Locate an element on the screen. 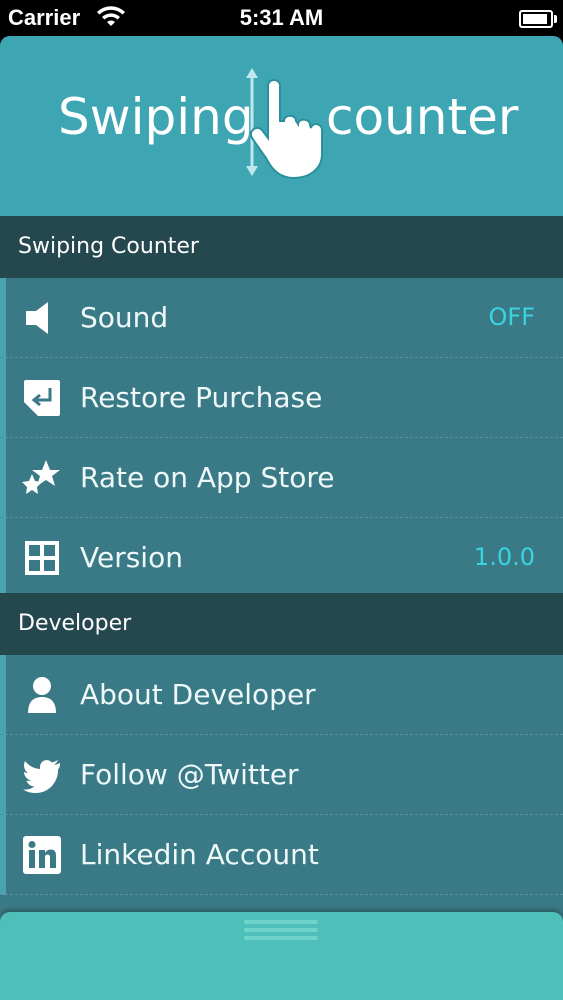 The image size is (563, 1000). battery-icon is located at coordinates (538, 19).